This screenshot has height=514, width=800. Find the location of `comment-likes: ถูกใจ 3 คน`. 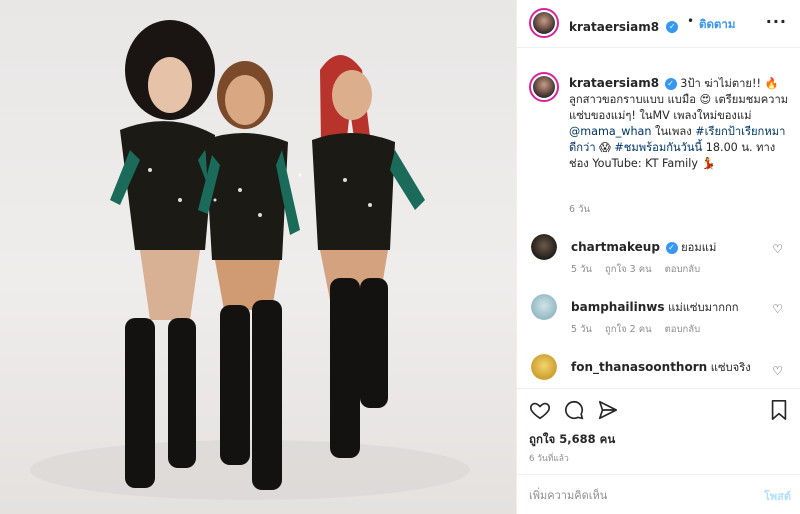

comment-likes: ถูกใจ 3 คน is located at coordinates (628, 269).